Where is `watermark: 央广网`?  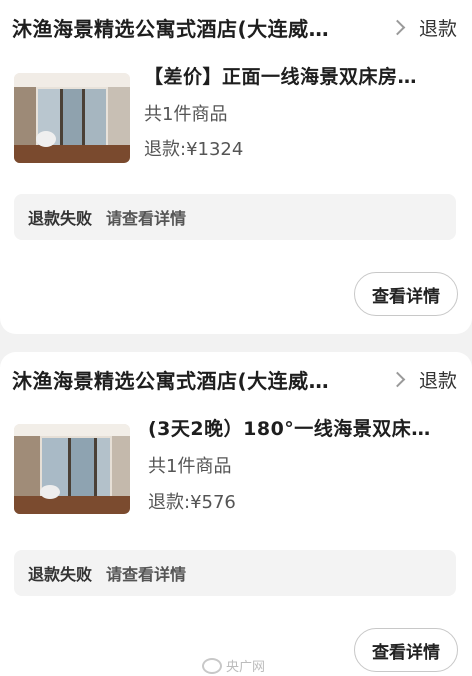
watermark: 央广网 is located at coordinates (233, 665).